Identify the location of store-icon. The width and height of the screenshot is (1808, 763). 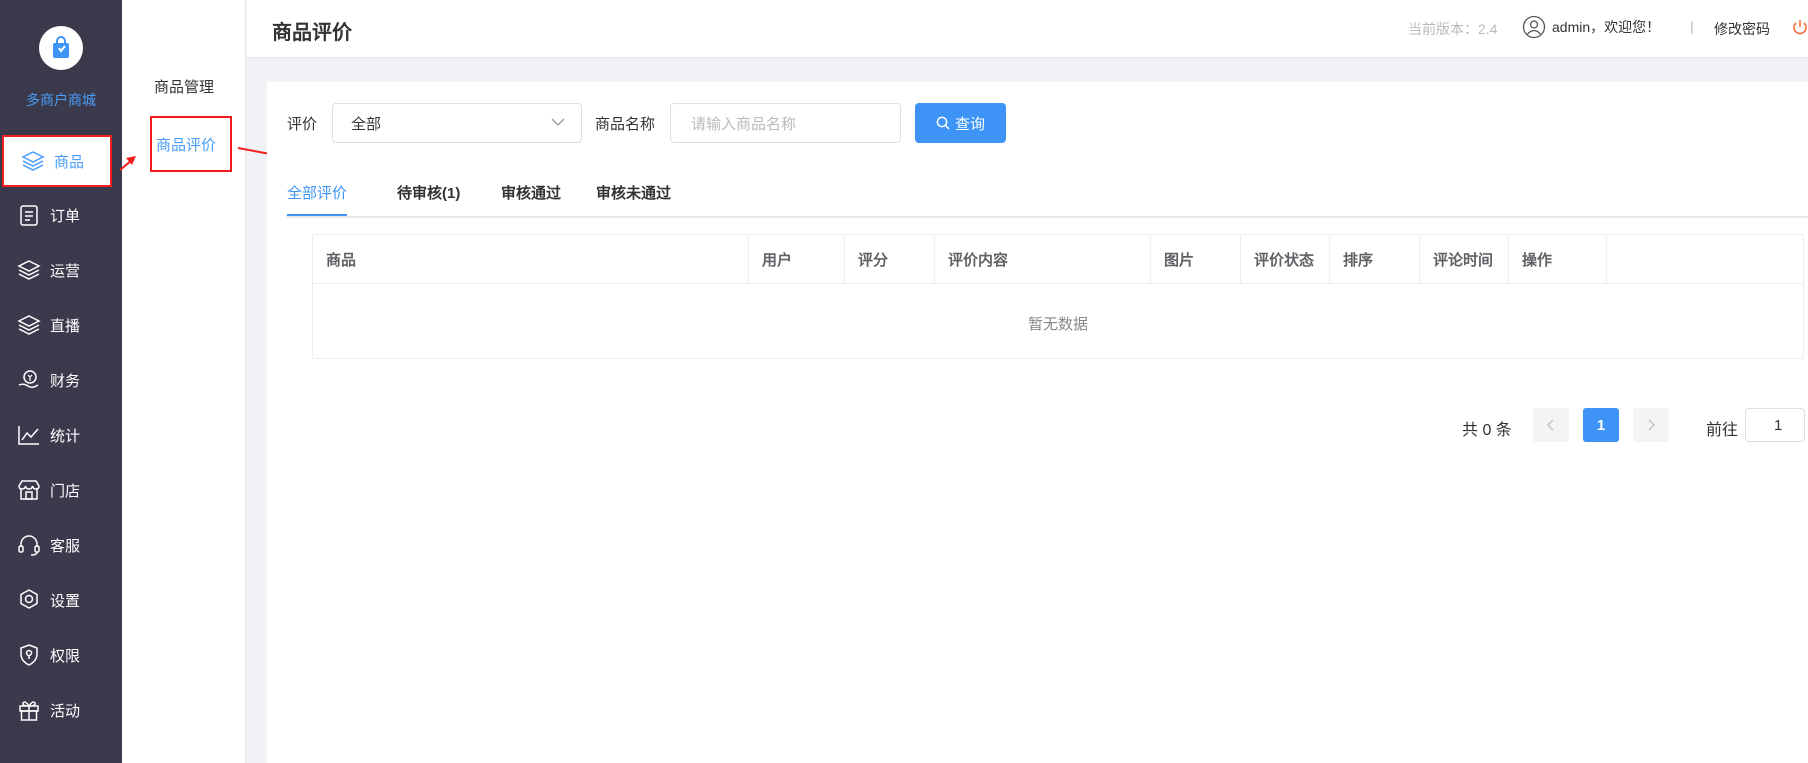
(29, 490).